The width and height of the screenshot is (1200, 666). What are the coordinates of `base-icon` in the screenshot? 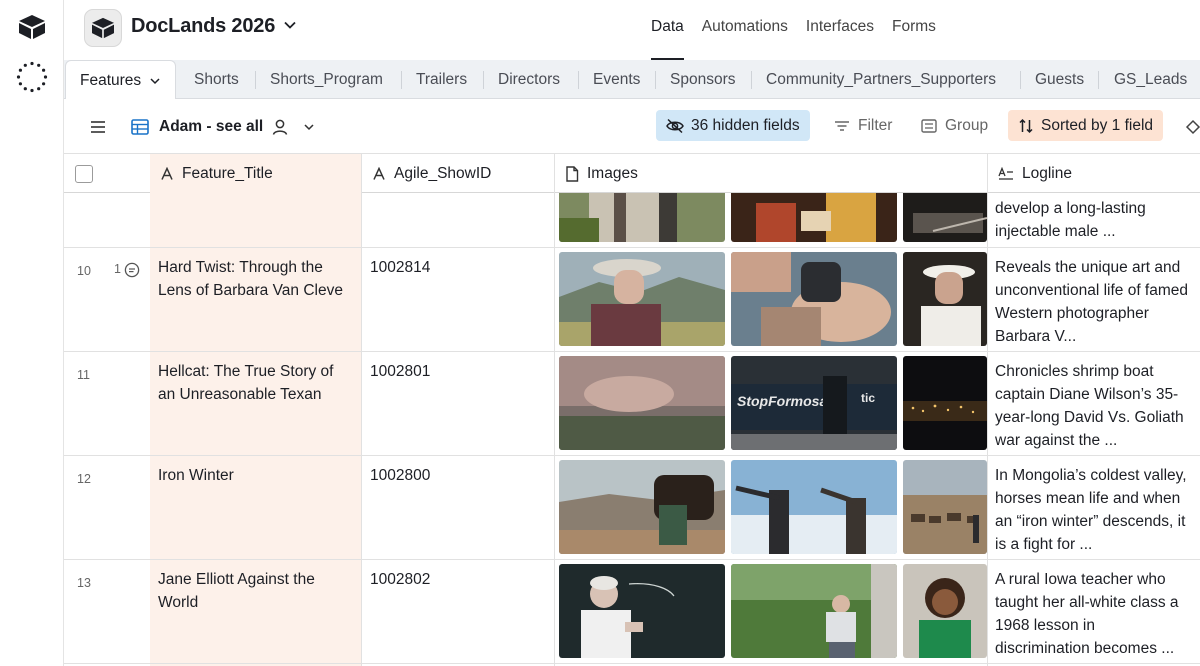 It's located at (103, 28).